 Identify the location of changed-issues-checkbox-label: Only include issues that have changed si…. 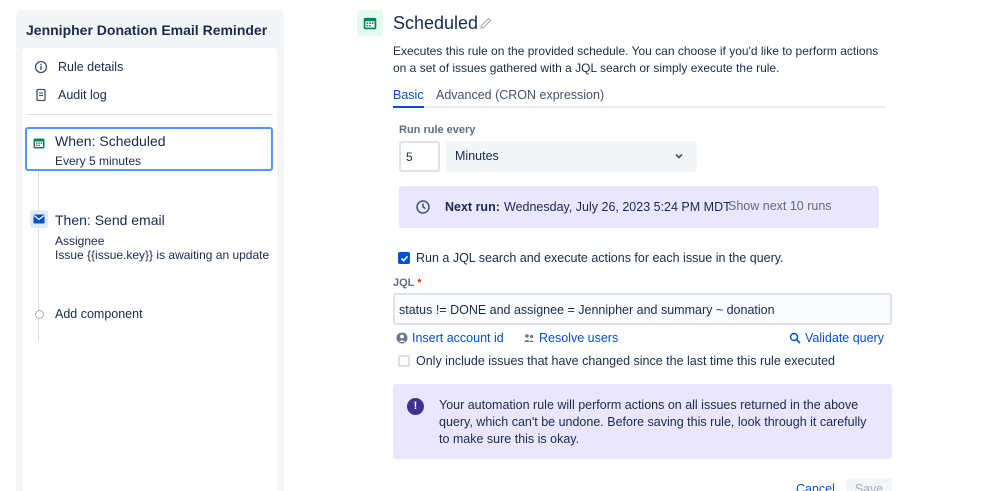
(625, 361).